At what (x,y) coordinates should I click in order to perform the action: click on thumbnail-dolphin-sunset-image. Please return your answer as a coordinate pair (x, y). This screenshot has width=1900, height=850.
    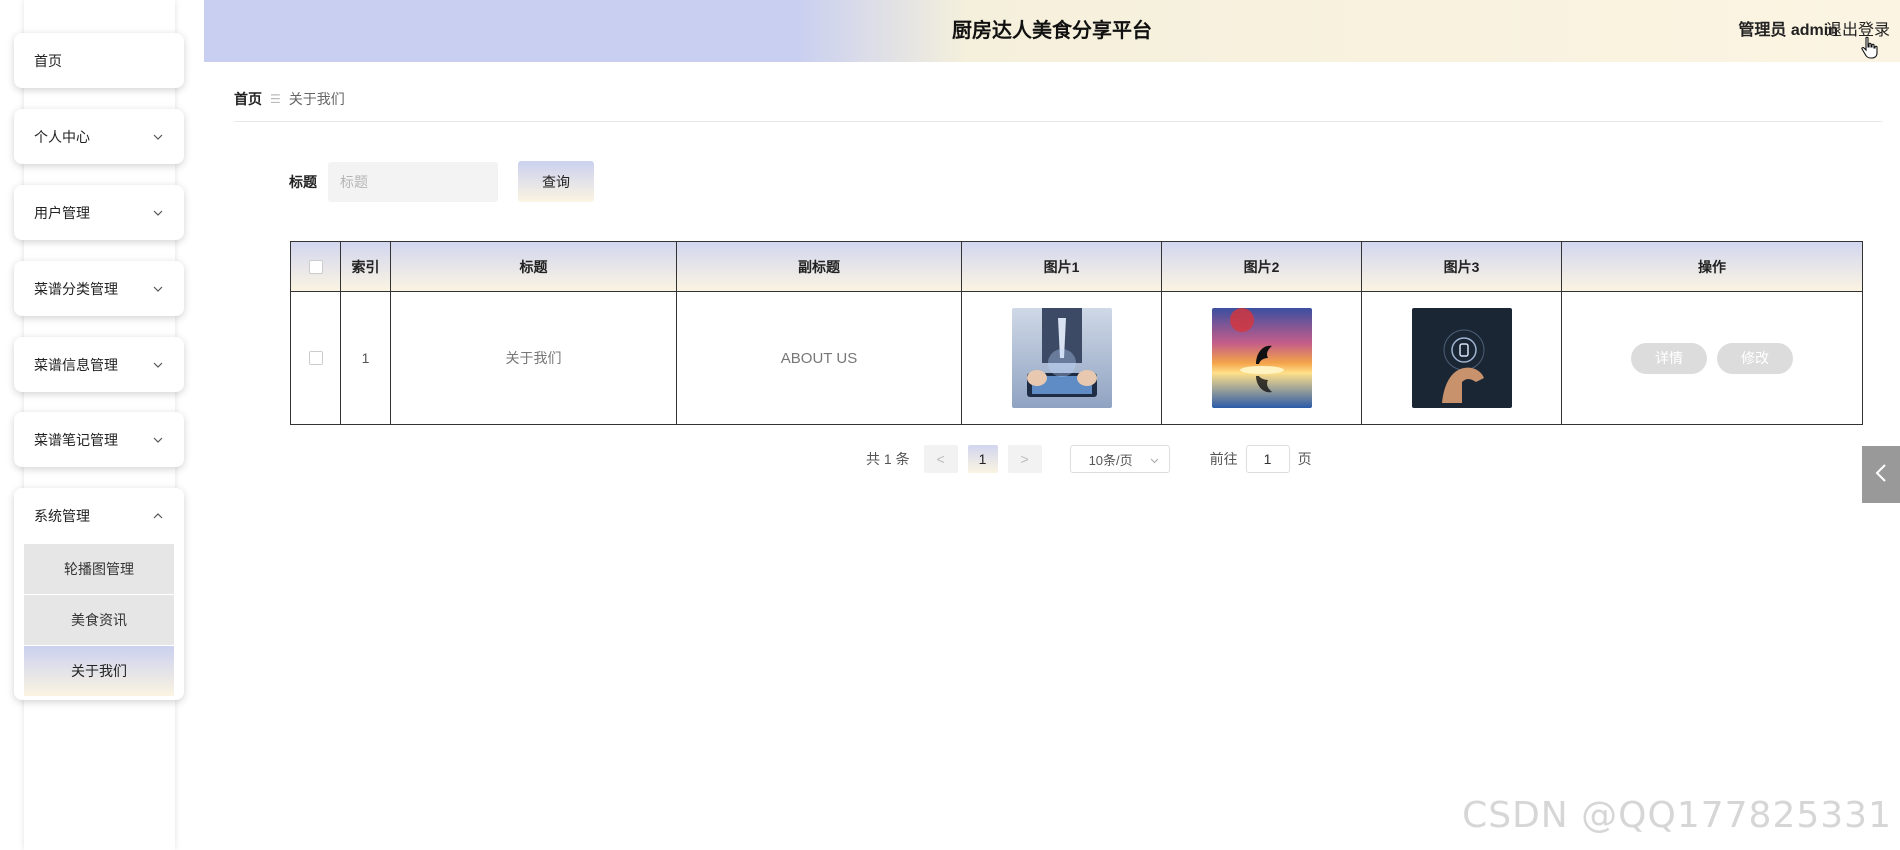
    Looking at the image, I should click on (1261, 358).